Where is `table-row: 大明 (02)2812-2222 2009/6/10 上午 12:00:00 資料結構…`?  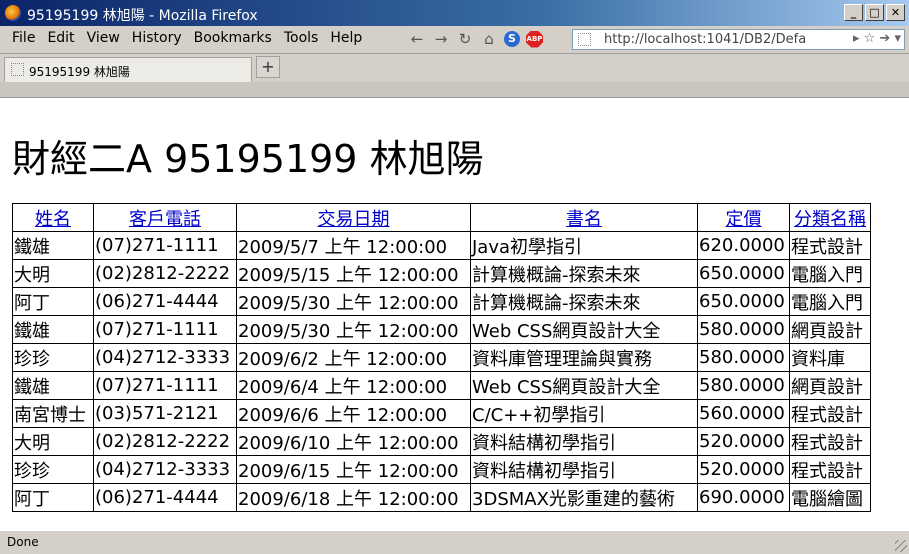 table-row: 大明 (02)2812-2222 2009/6/10 上午 12:00:00 資料結構… is located at coordinates (441, 441).